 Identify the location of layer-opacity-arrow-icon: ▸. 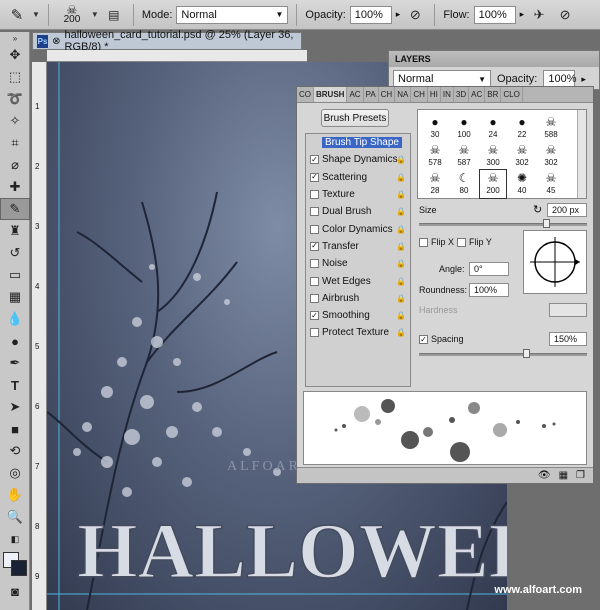
(583, 79).